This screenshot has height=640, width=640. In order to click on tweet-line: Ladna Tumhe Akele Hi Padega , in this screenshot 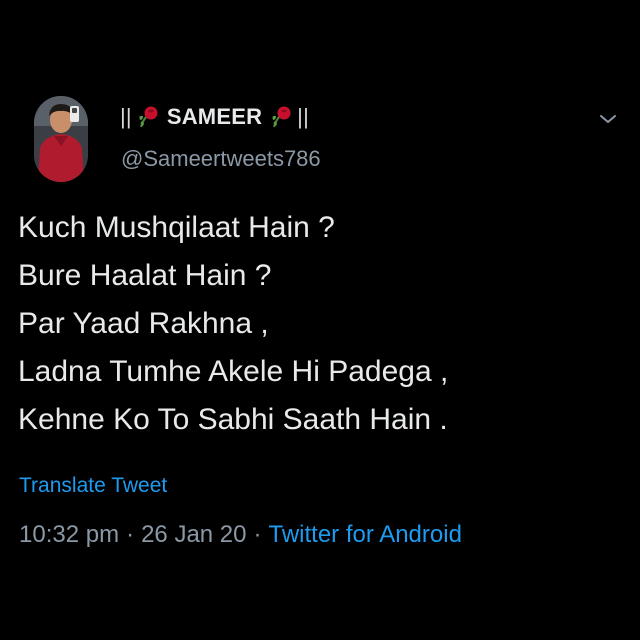, I will do `click(233, 371)`.